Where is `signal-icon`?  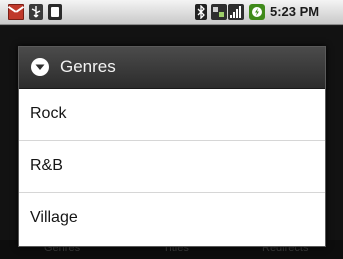 signal-icon is located at coordinates (236, 12).